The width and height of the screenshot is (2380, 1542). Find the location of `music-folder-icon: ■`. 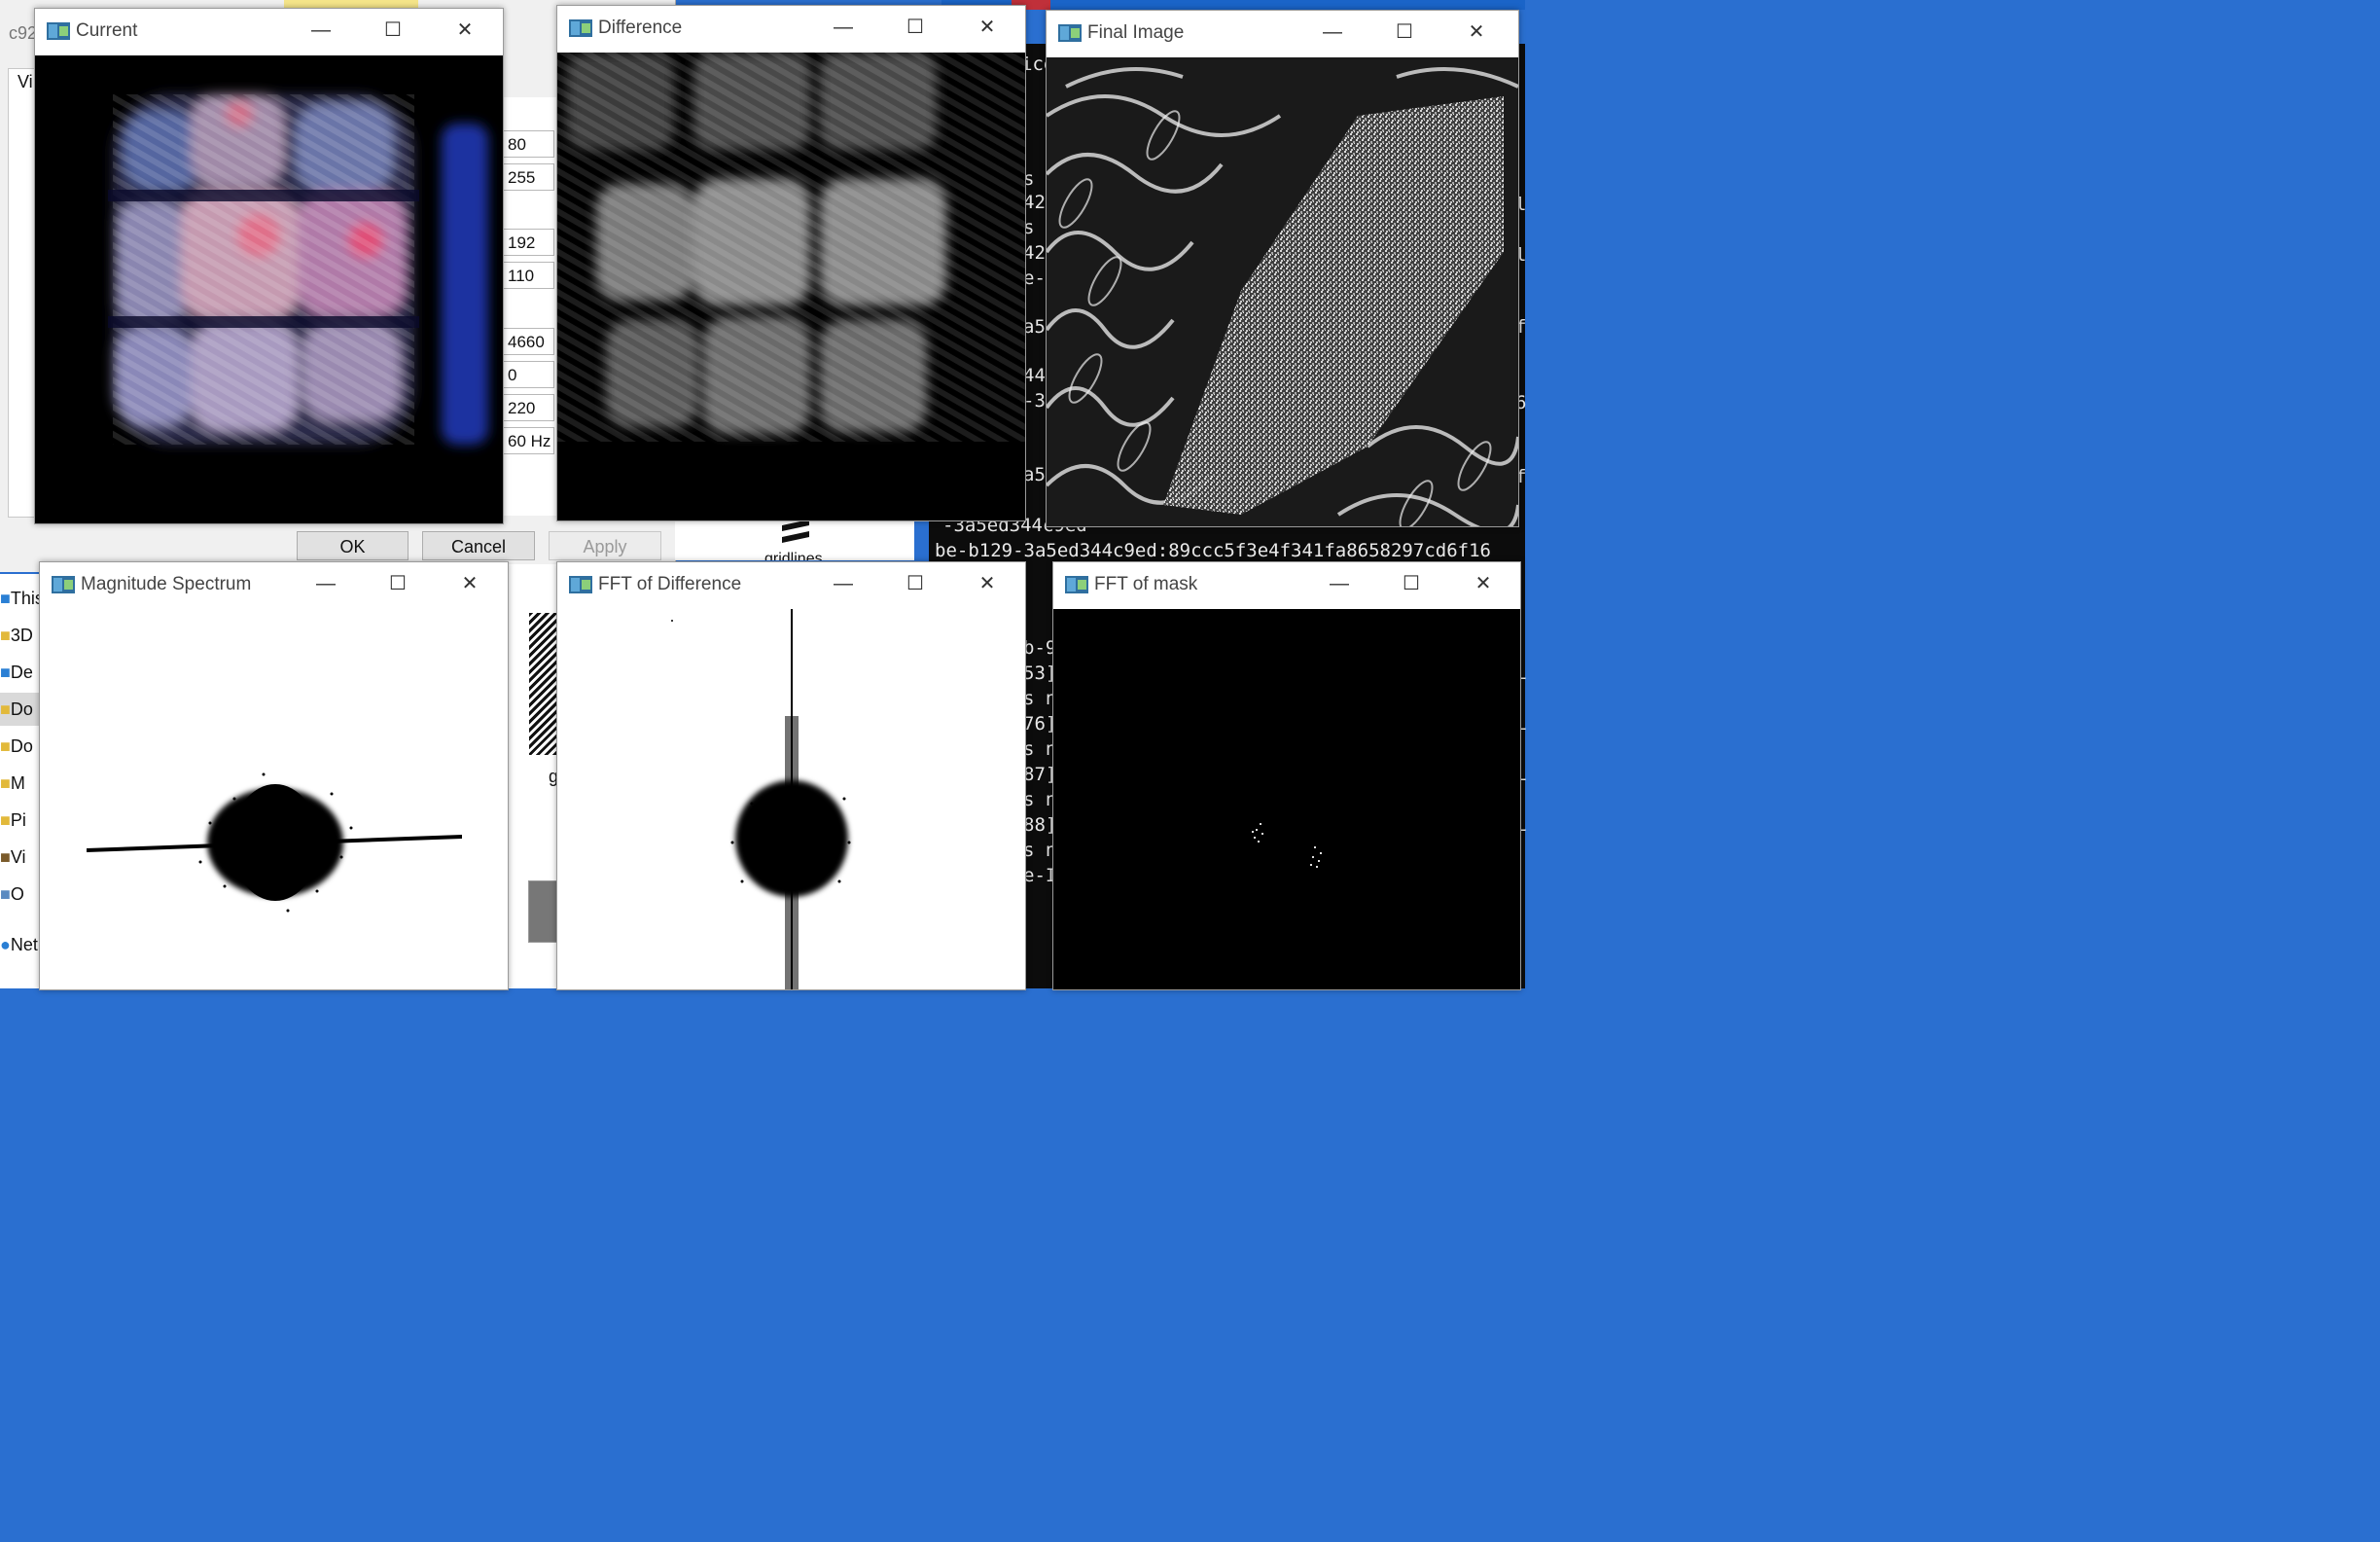

music-folder-icon: ■ is located at coordinates (5, 783).